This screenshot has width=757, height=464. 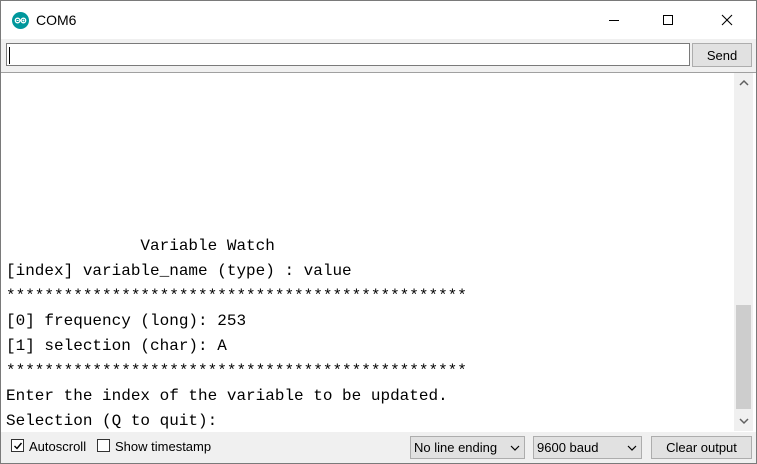 What do you see at coordinates (701, 447) in the screenshot?
I see `clear-output-button: Clear output` at bounding box center [701, 447].